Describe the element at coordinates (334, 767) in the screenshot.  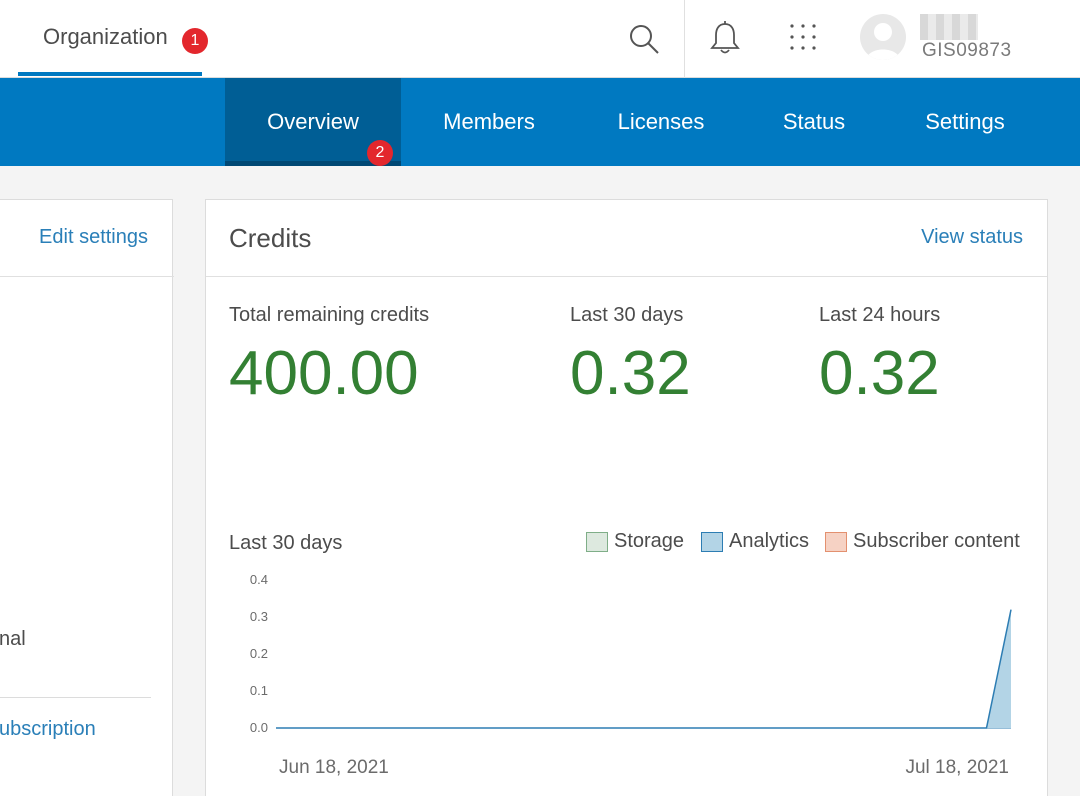
I see `x-tick-label: Jun 18, 2021` at that location.